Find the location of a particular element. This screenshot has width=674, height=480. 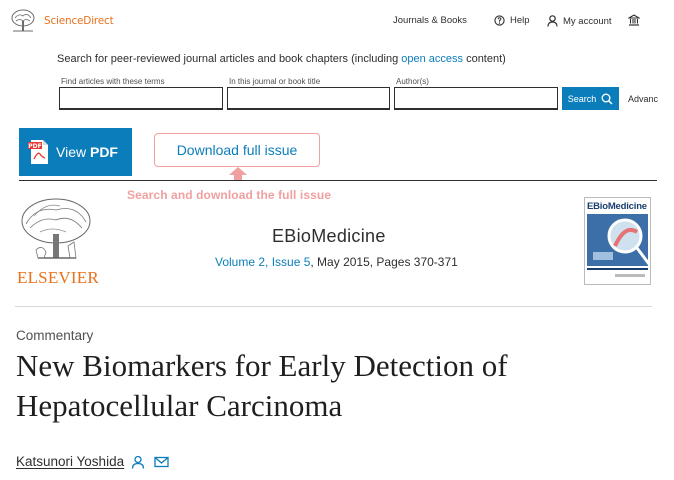

open-access-link: open access is located at coordinates (432, 59).